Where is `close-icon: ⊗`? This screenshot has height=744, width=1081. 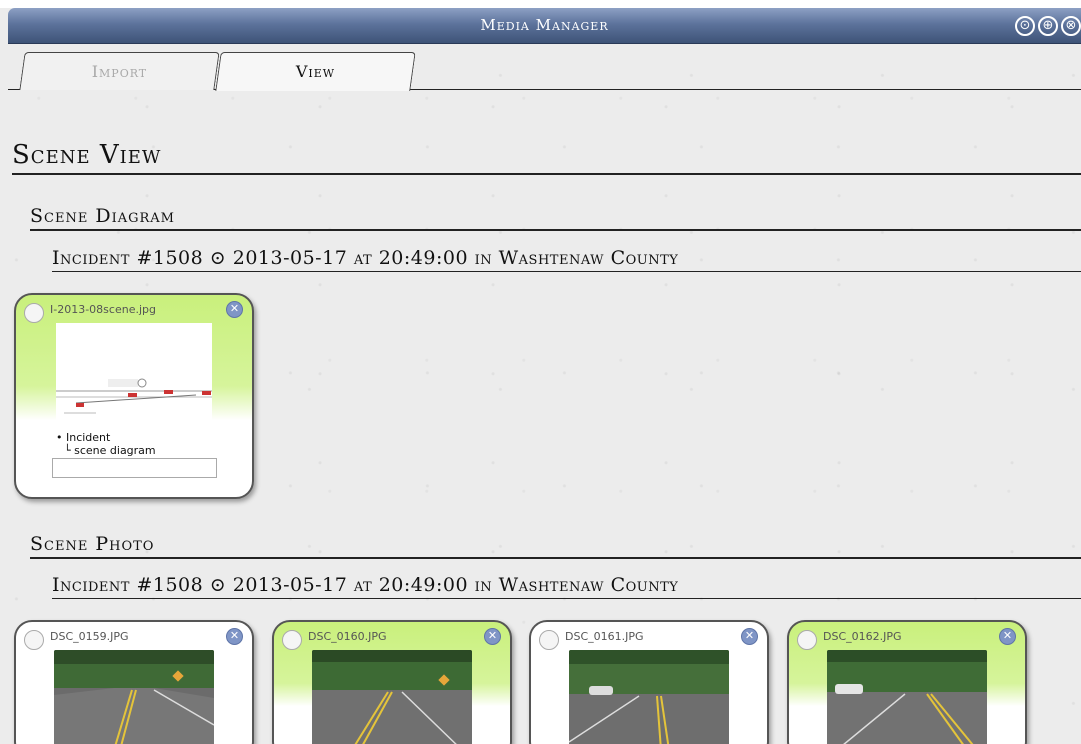
close-icon: ⊗ is located at coordinates (1071, 26).